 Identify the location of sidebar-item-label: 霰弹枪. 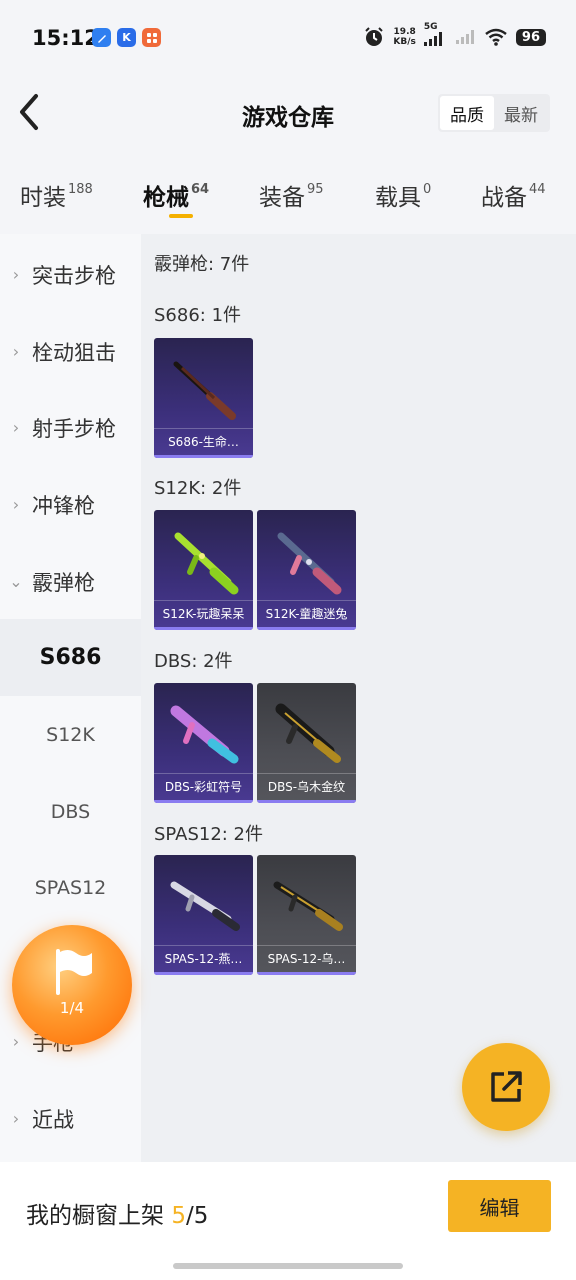
(63, 582).